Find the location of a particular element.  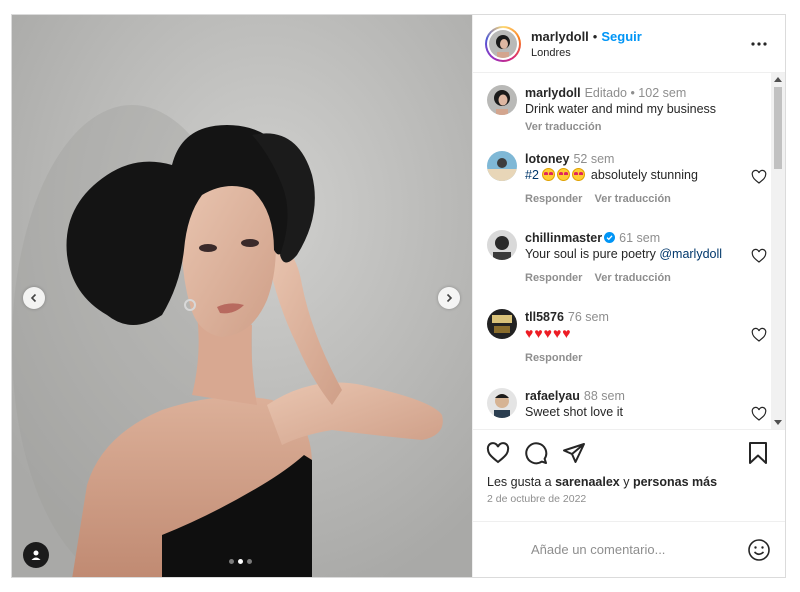

scrollbar-thumb is located at coordinates (778, 128).